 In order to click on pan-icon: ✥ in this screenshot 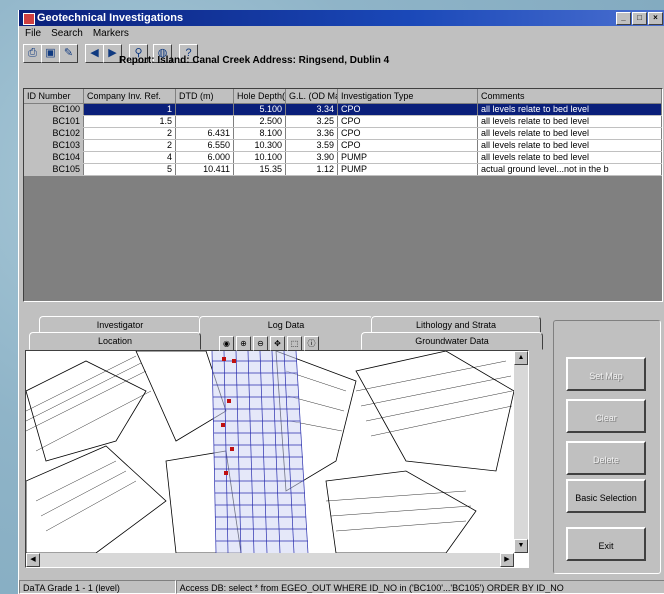, I will do `click(277, 343)`.